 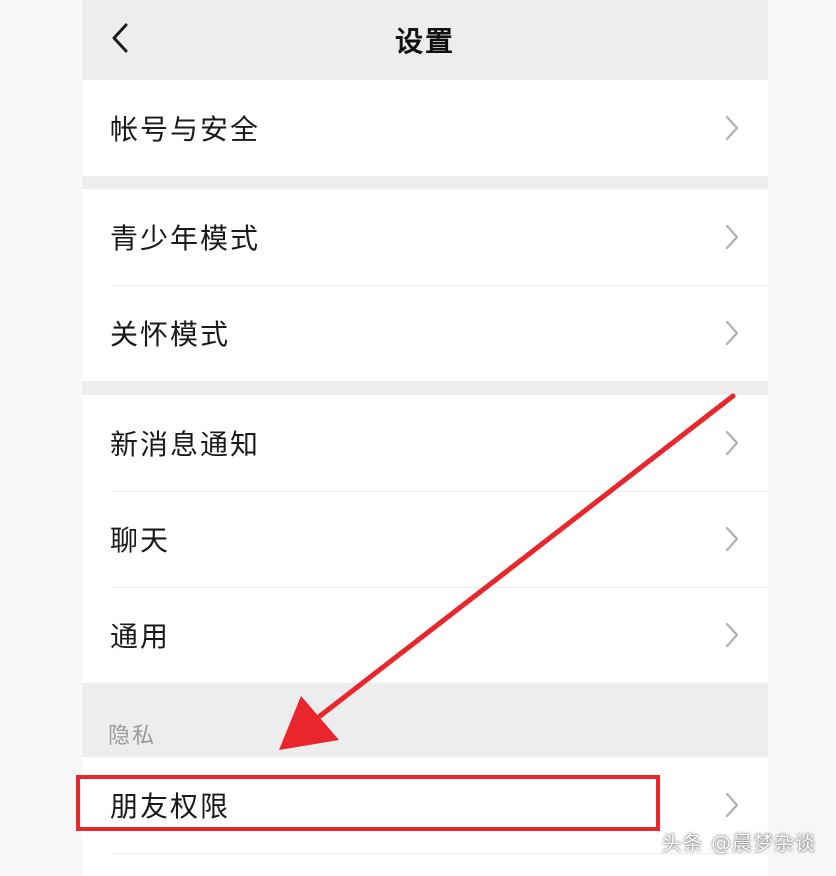 What do you see at coordinates (425, 816) in the screenshot?
I see `settings-group-privacy: 朋友权限` at bounding box center [425, 816].